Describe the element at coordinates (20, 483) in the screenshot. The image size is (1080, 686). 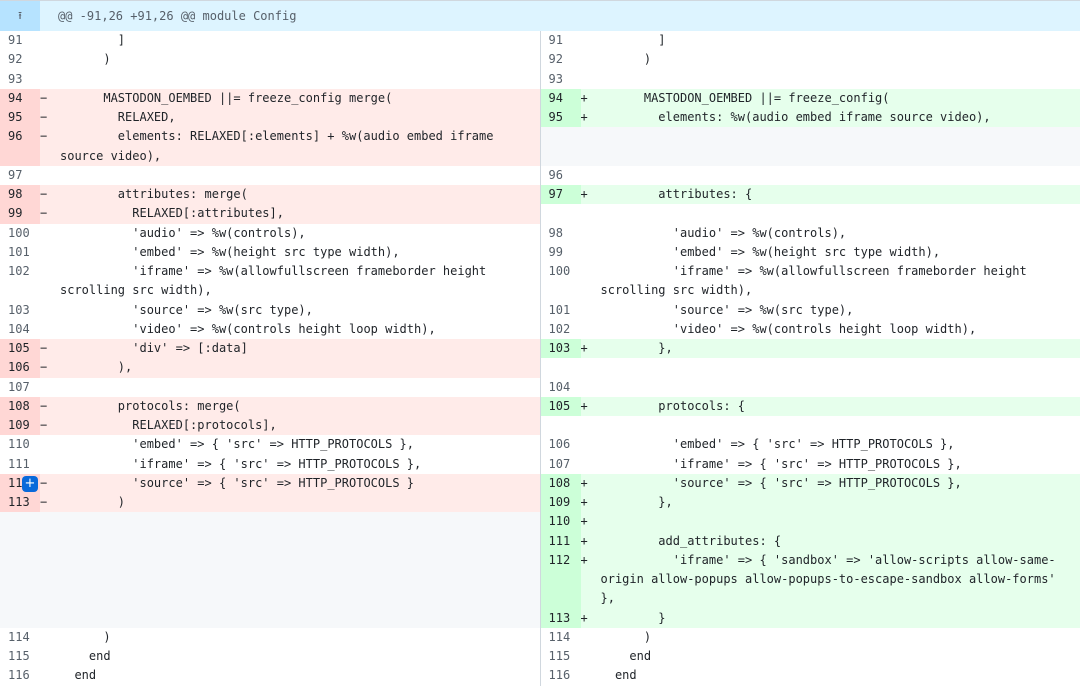
I see `line-number: 112+` at that location.